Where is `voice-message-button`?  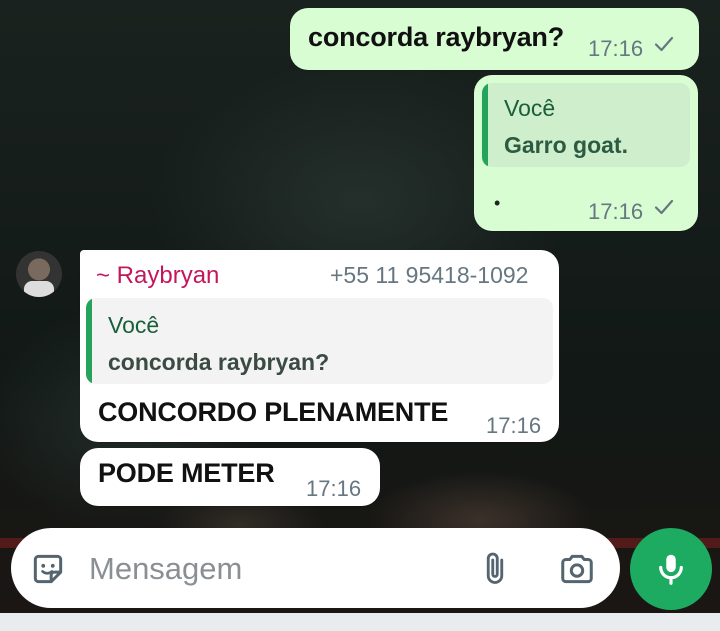
voice-message-button is located at coordinates (671, 569).